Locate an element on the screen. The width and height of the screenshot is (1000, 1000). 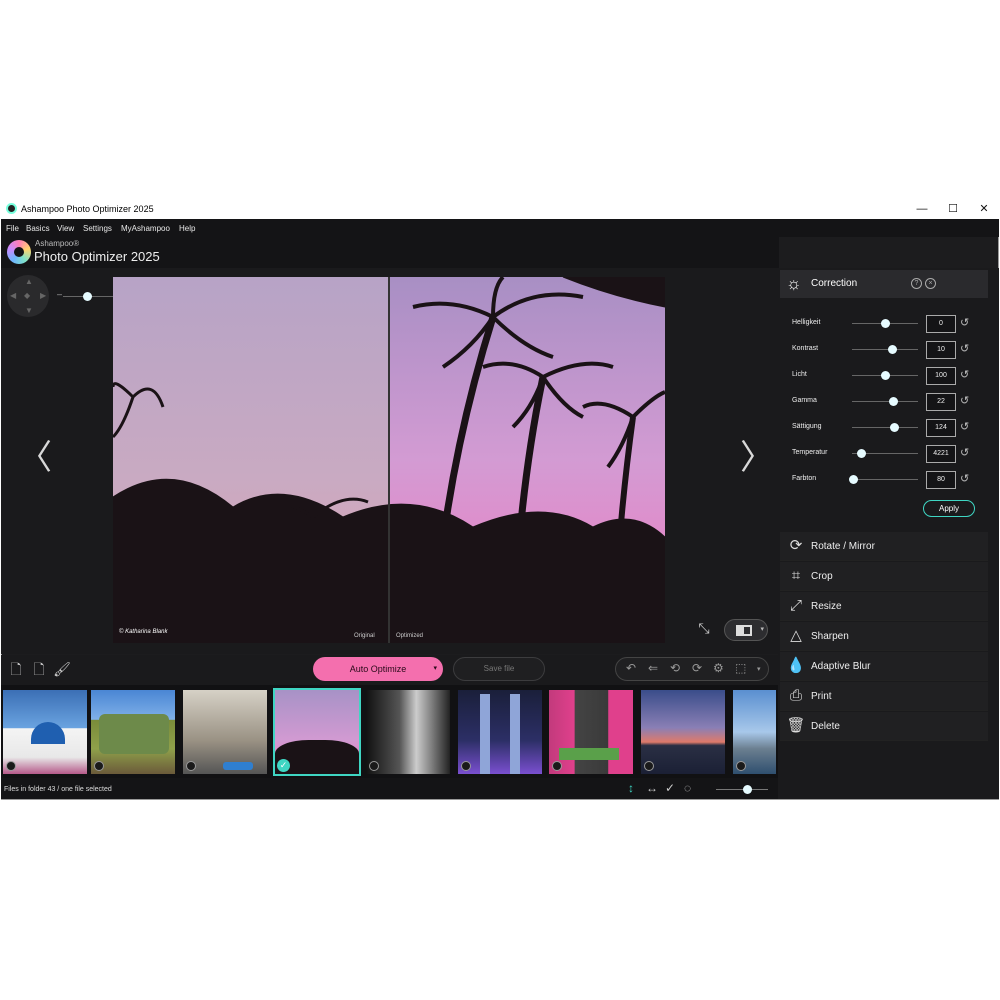
thumbnail-size-slider is located at coordinates (742, 789).